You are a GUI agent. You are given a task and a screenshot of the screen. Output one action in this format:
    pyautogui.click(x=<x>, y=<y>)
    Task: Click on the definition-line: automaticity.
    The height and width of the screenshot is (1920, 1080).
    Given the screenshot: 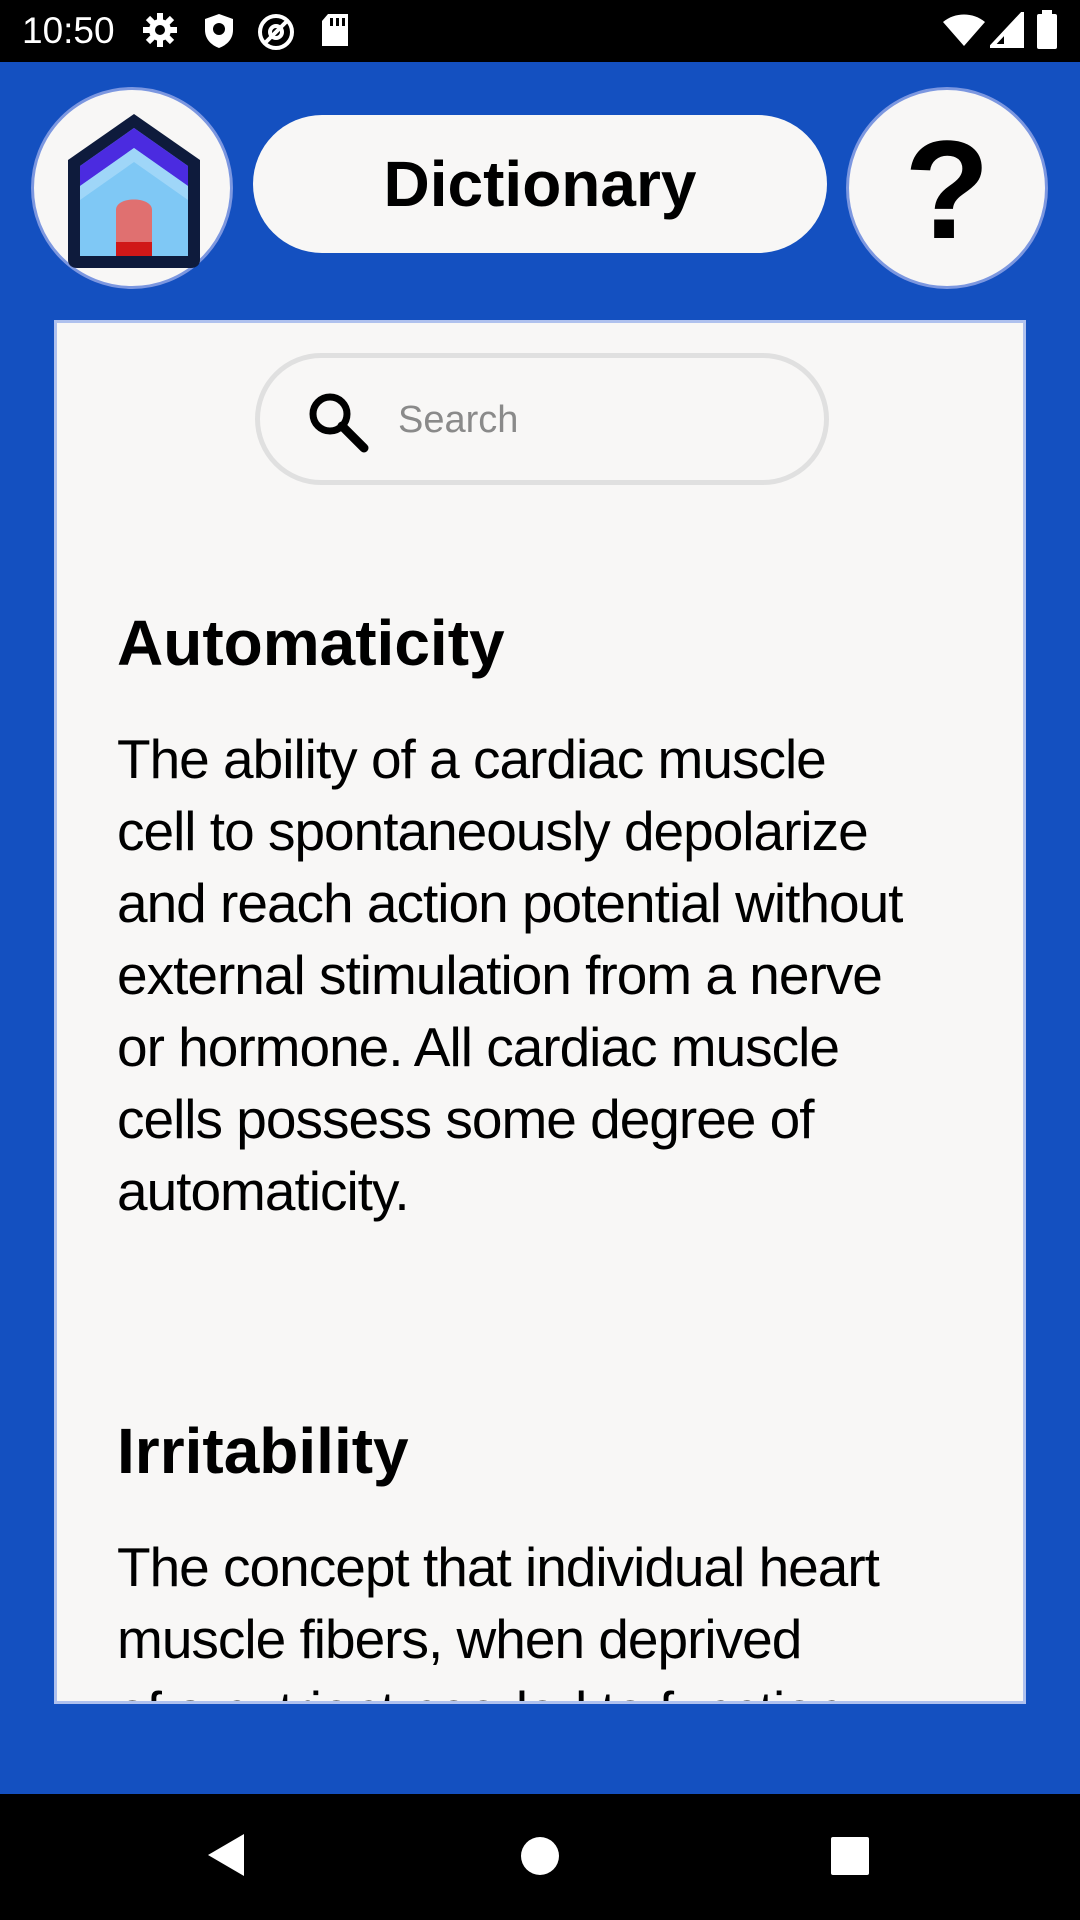 What is the action you would take?
    pyautogui.click(x=263, y=1191)
    